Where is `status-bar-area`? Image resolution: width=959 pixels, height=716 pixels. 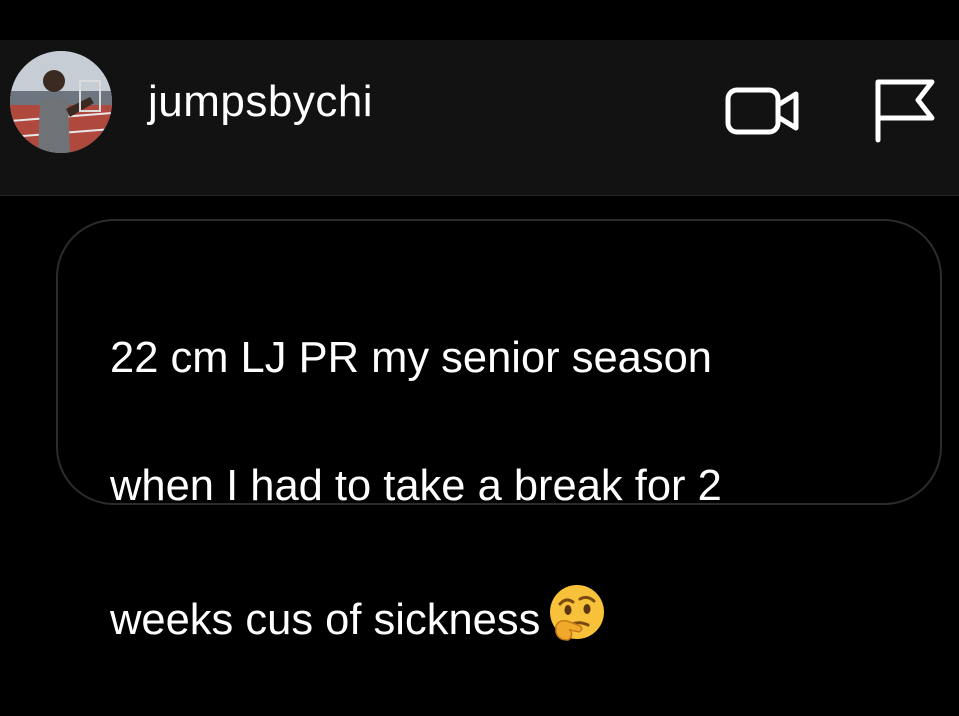 status-bar-area is located at coordinates (479, 20).